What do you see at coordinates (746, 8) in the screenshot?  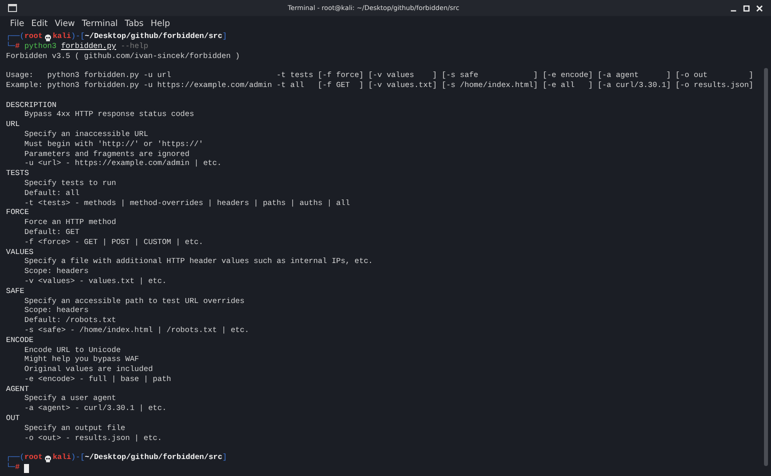 I see `maximize-icon` at bounding box center [746, 8].